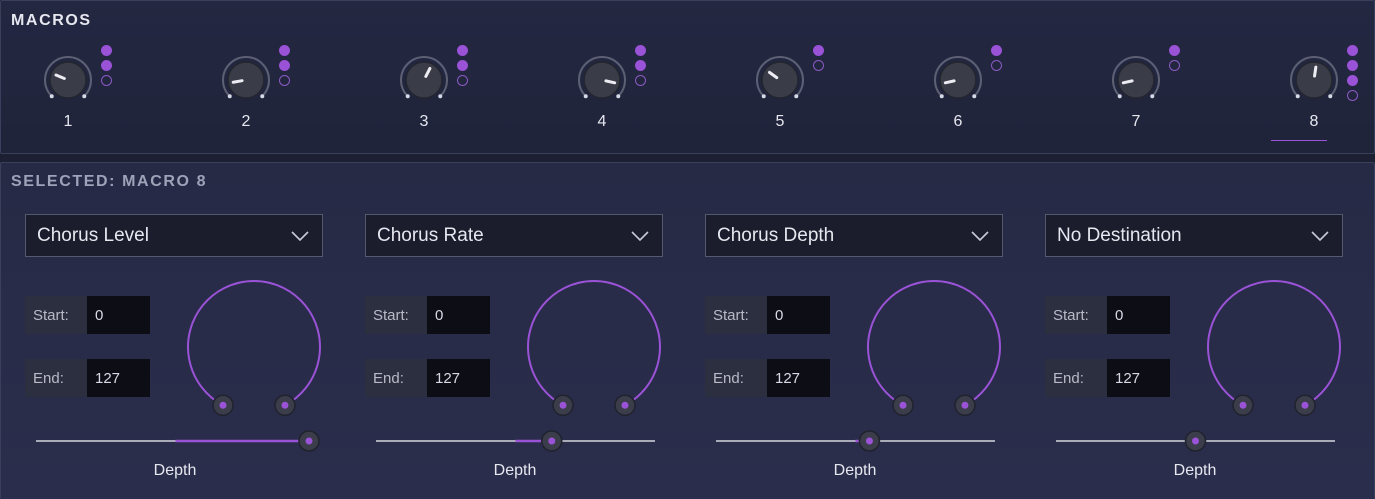  I want to click on macro-knob-5: 5, so click(798, 96).